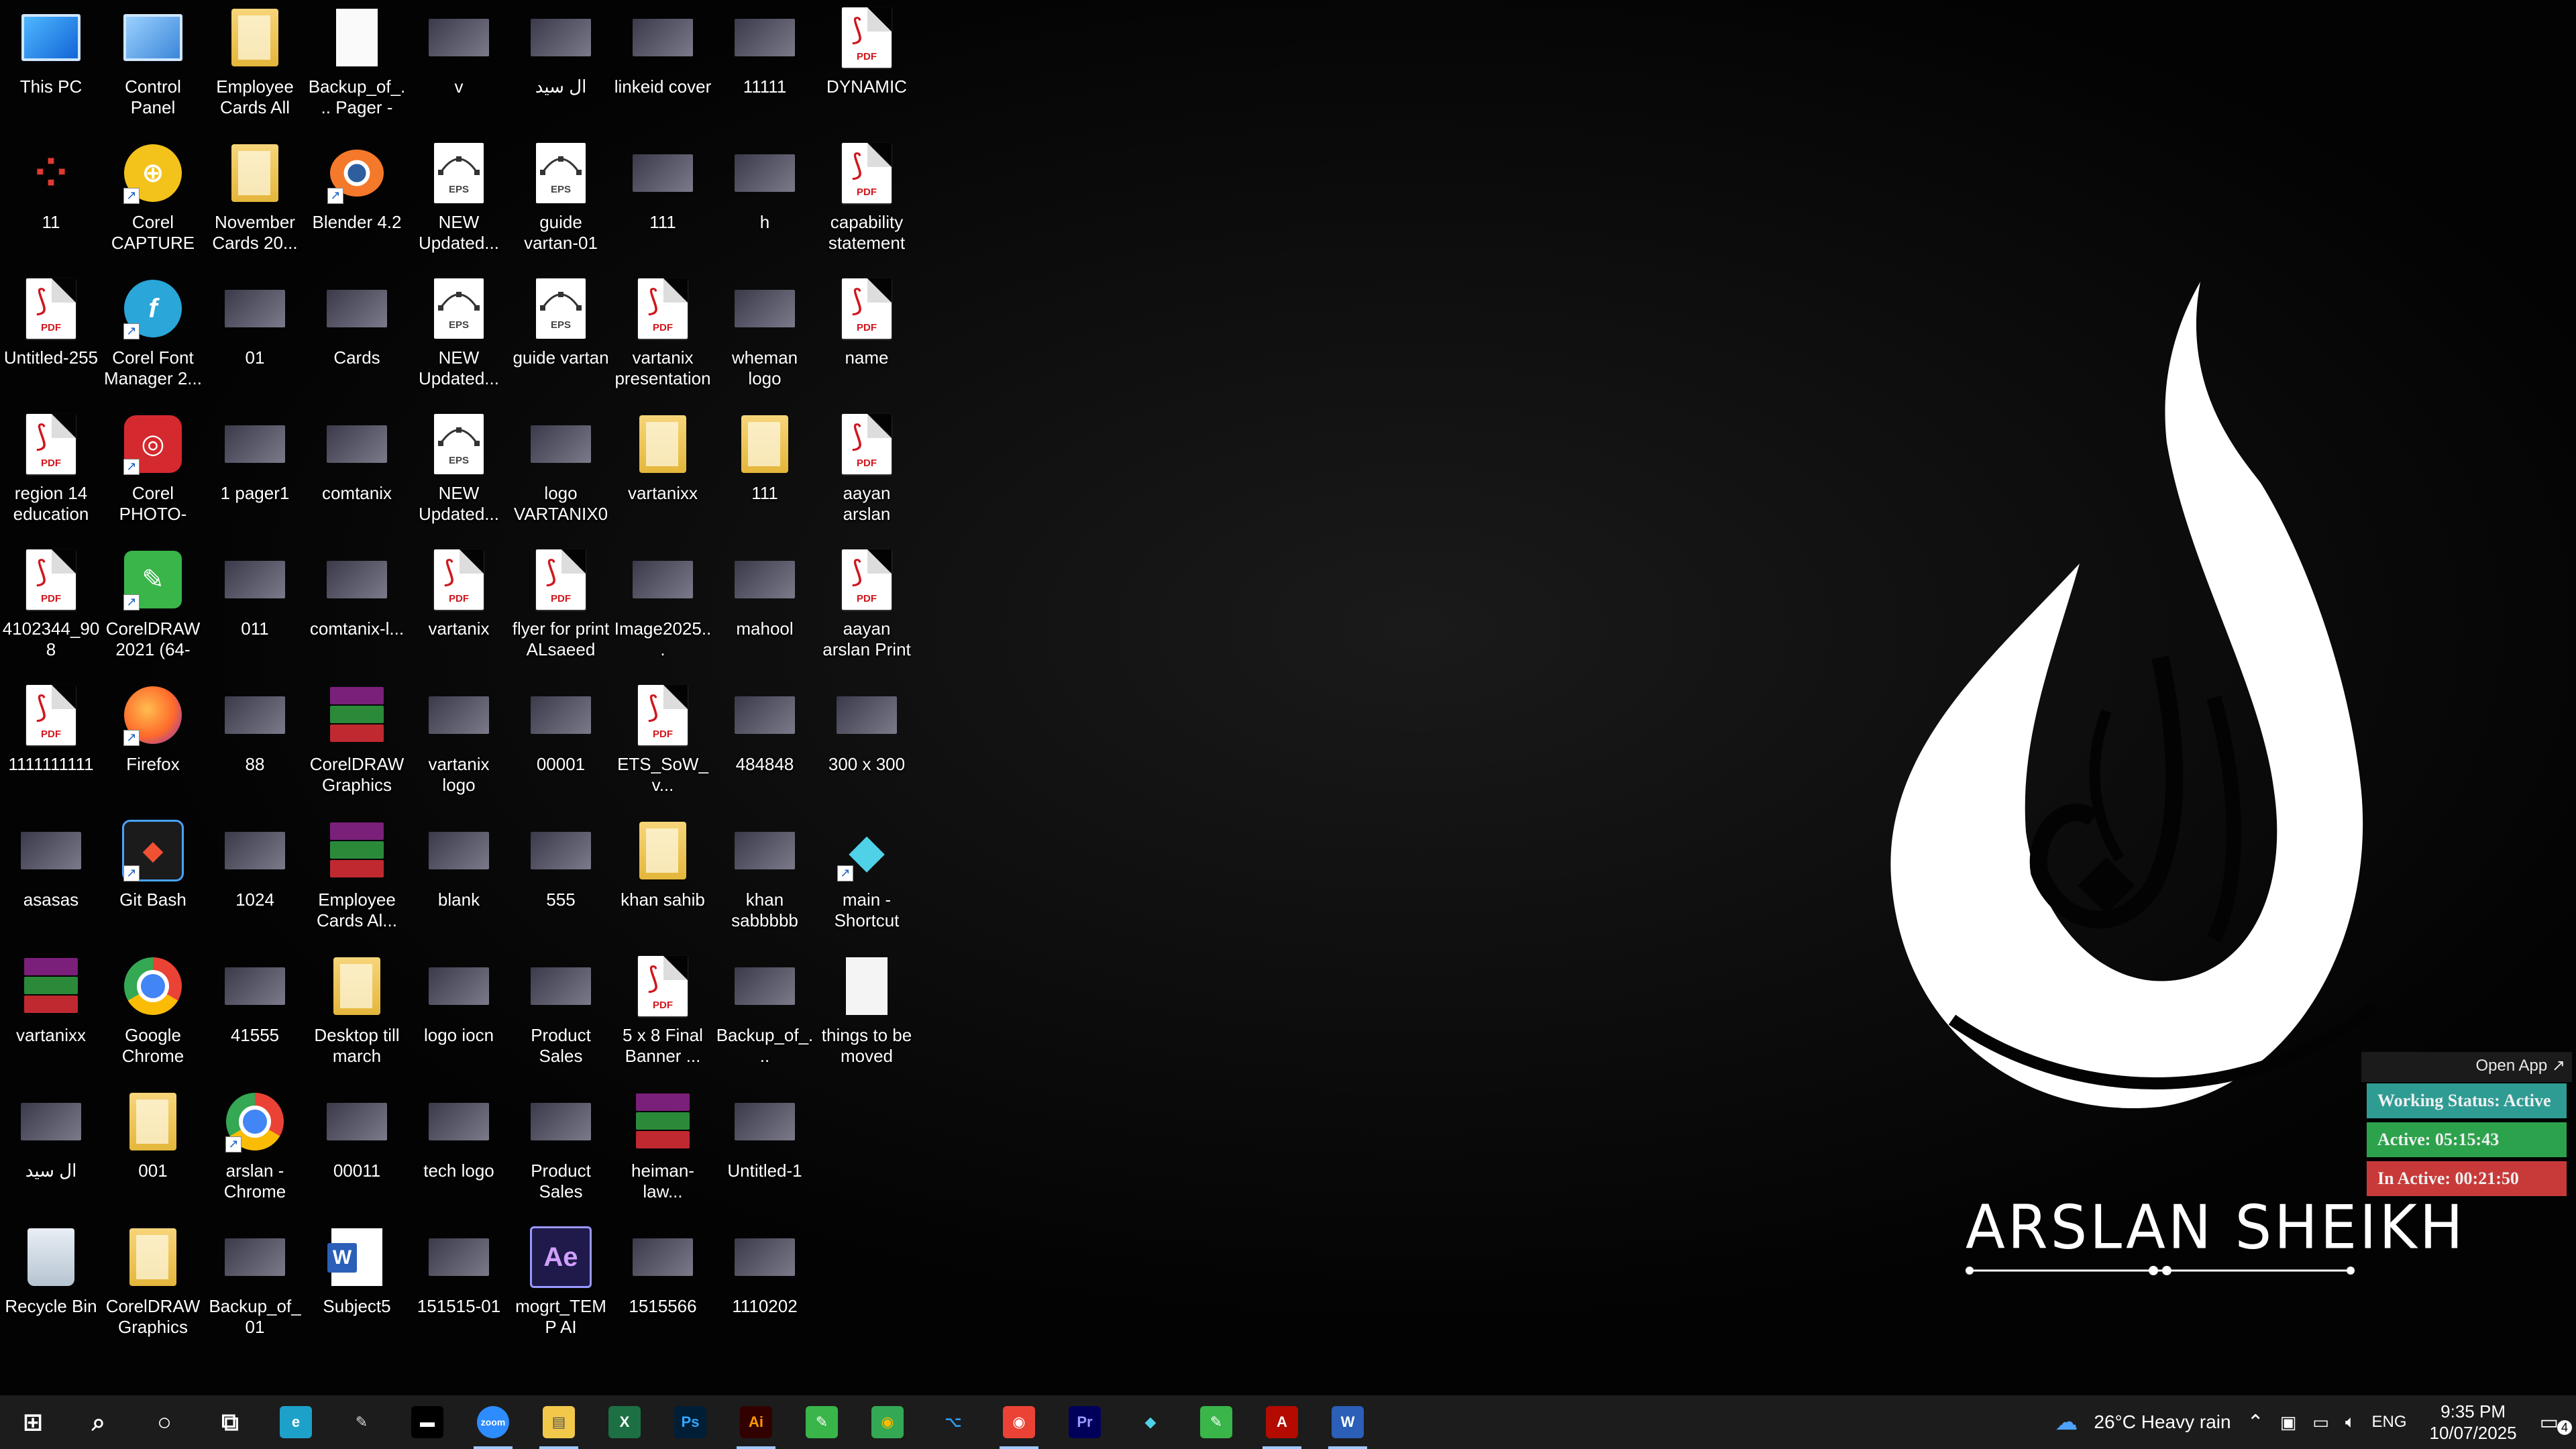 The height and width of the screenshot is (1449, 2576). What do you see at coordinates (51, 1287) in the screenshot?
I see `desktop-item: Recycle Bin` at bounding box center [51, 1287].